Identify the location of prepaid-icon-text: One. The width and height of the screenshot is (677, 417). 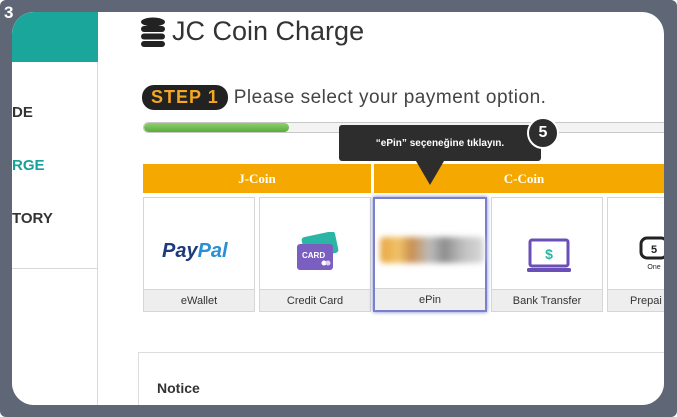
(653, 267).